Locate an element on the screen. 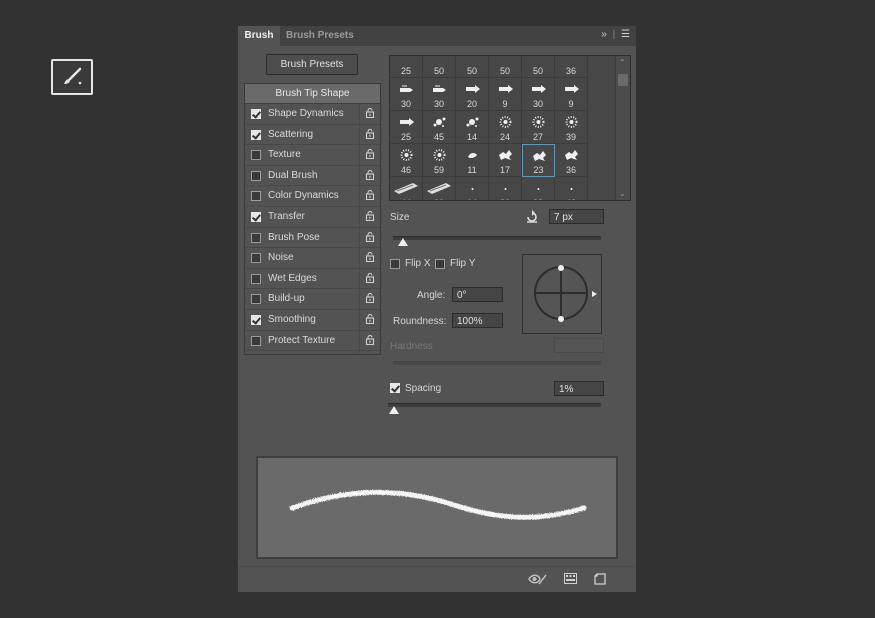 This screenshot has width=875, height=618. hardness-slider-track is located at coordinates (497, 363).